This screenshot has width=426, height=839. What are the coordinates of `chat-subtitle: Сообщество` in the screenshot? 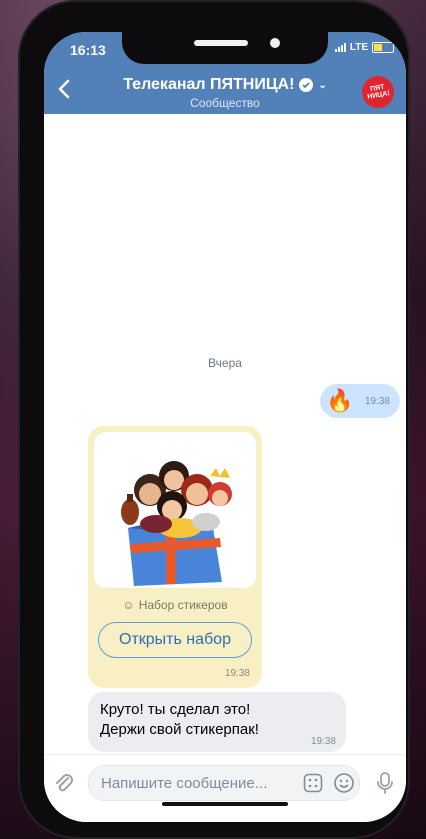 It's located at (225, 103).